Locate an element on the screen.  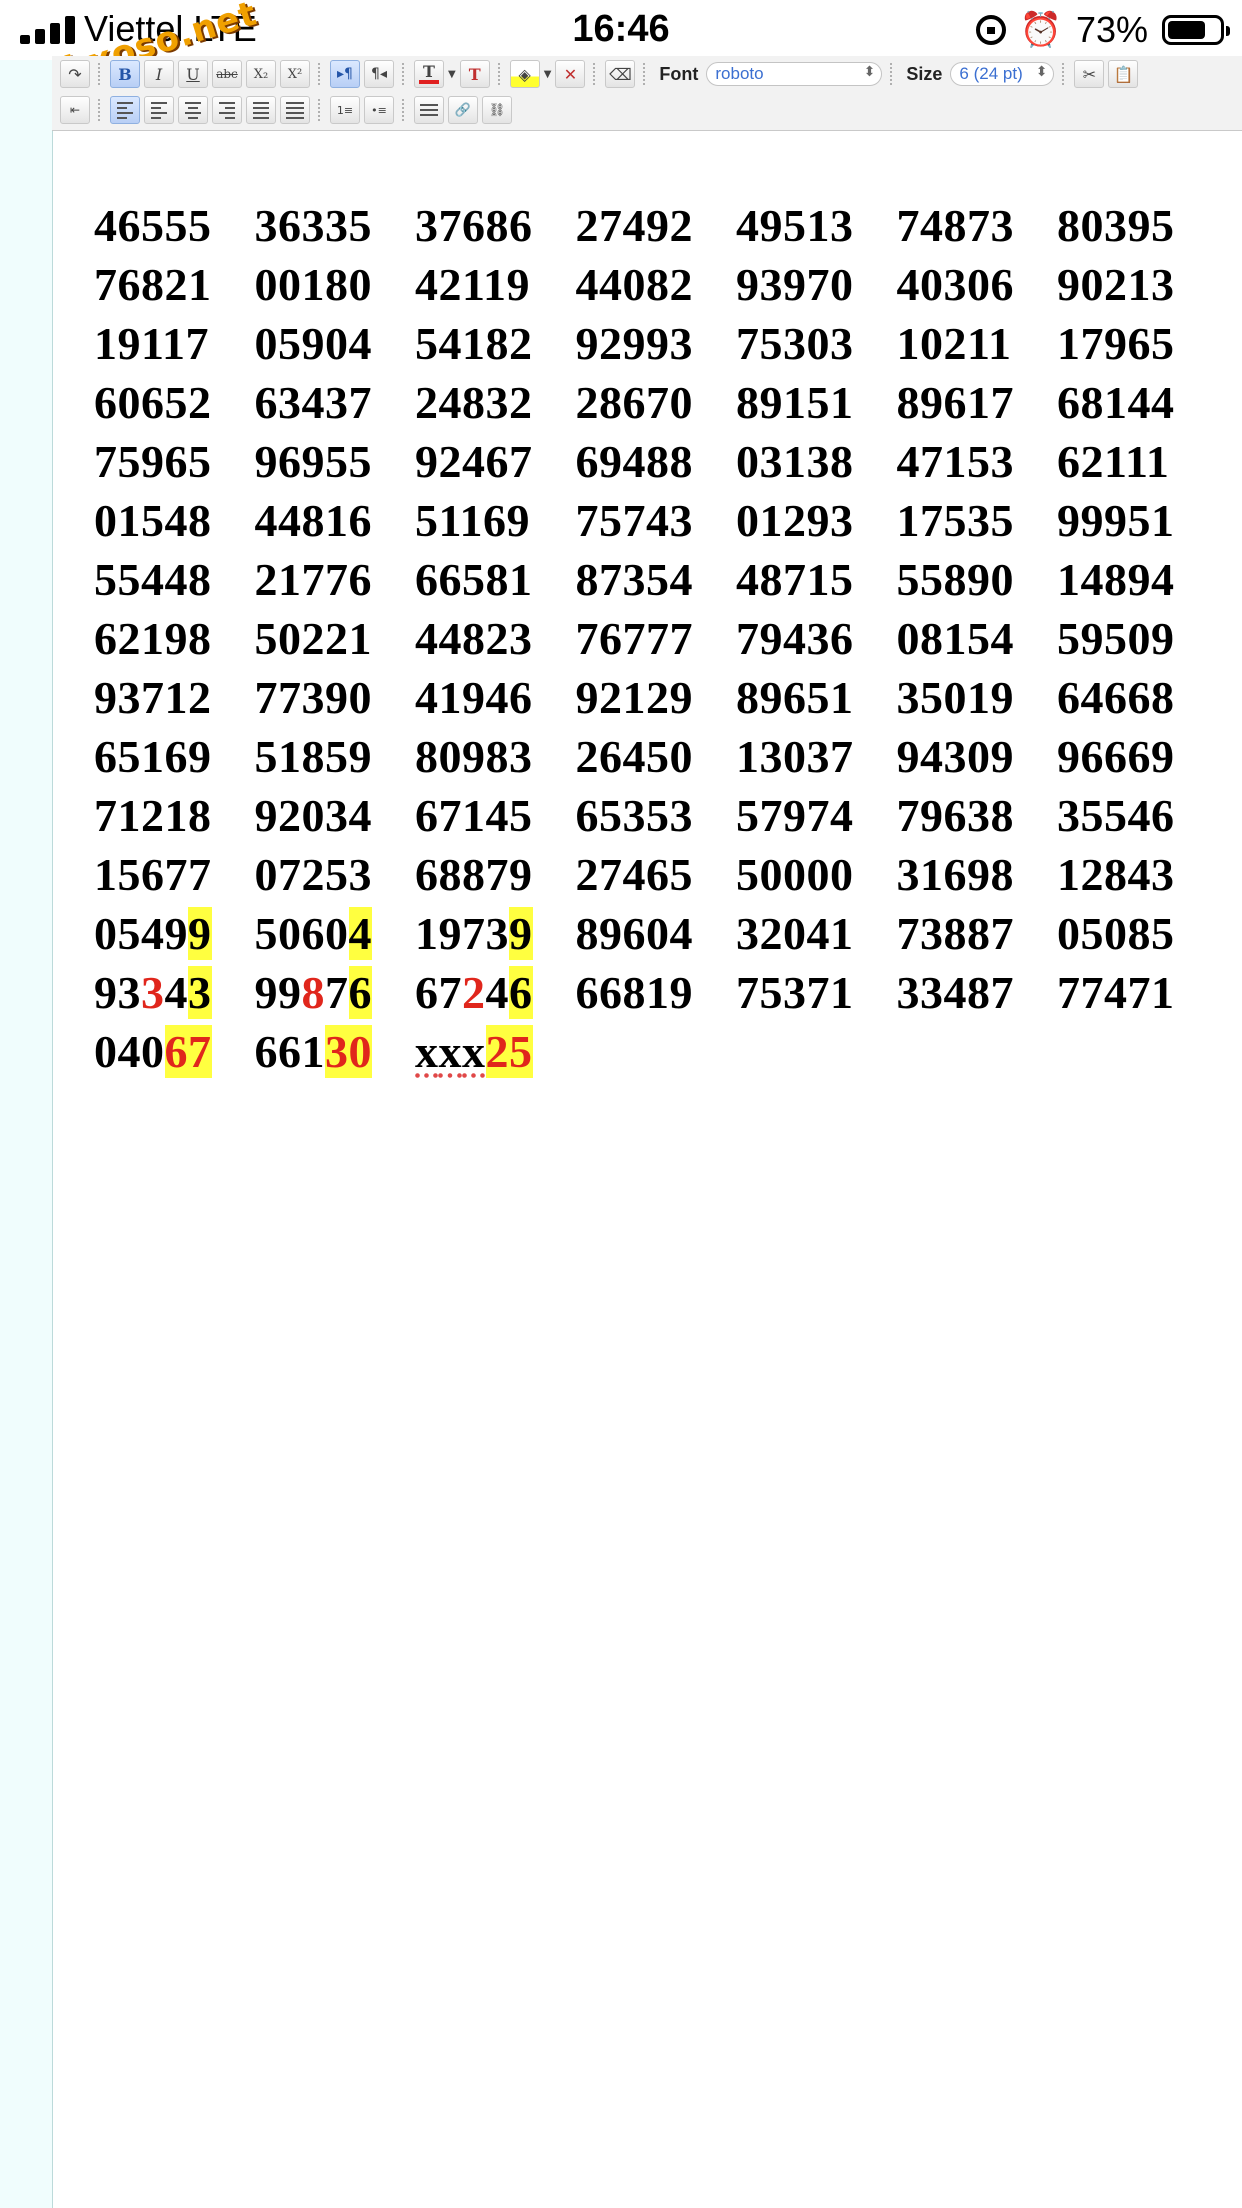
number-cell: 59509 is located at coordinates (1116, 638).